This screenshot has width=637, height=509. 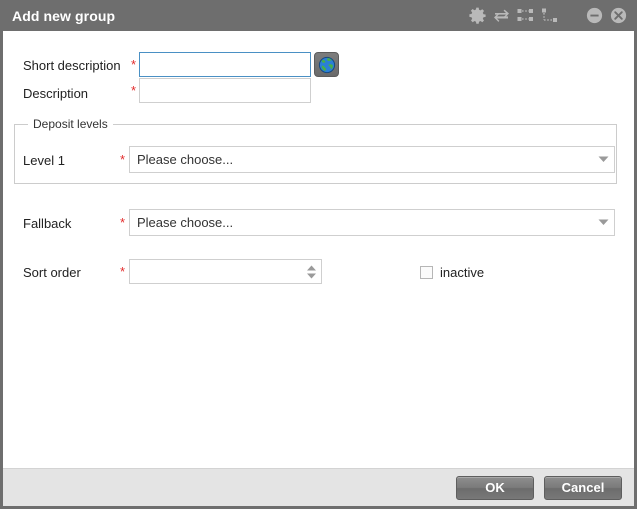 I want to click on short-description-row: Short description, so click(x=72, y=65).